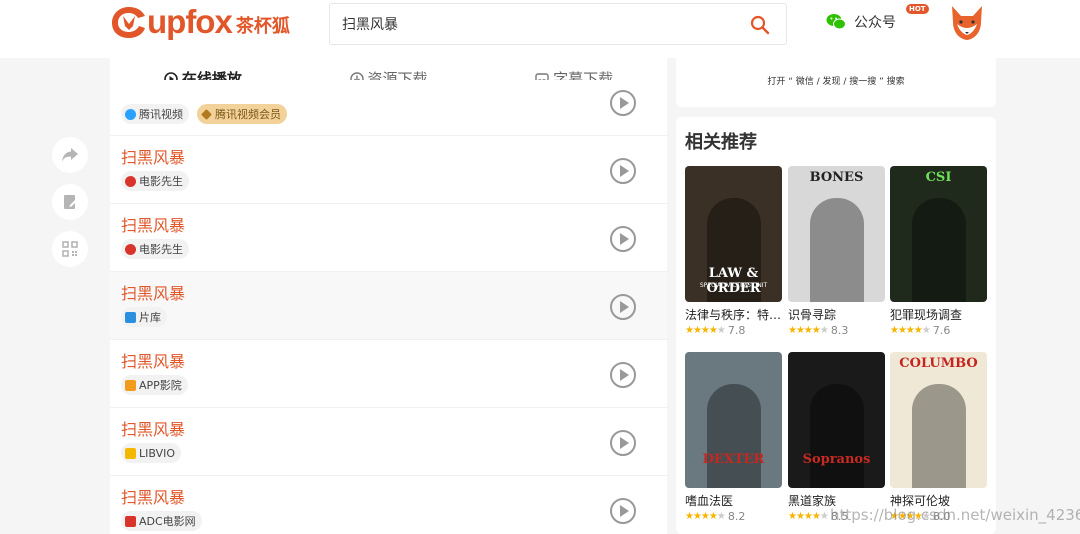 Image resolution: width=1080 pixels, height=534 pixels. I want to click on poster-image: Sopranos, so click(836, 420).